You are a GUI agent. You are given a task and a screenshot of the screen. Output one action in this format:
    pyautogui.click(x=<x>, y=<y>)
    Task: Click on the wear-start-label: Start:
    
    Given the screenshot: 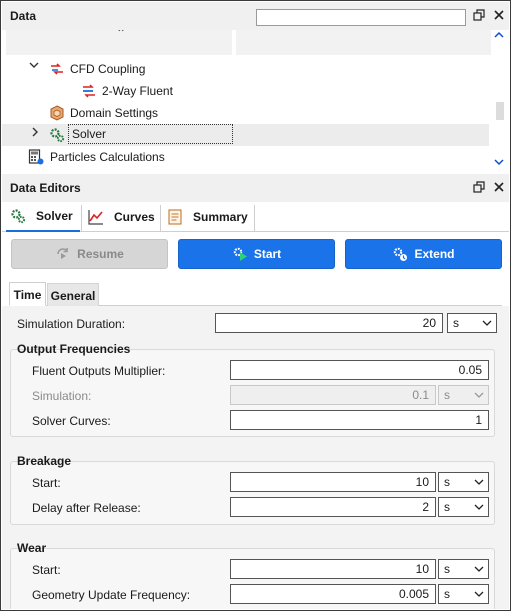 What is the action you would take?
    pyautogui.click(x=46, y=570)
    